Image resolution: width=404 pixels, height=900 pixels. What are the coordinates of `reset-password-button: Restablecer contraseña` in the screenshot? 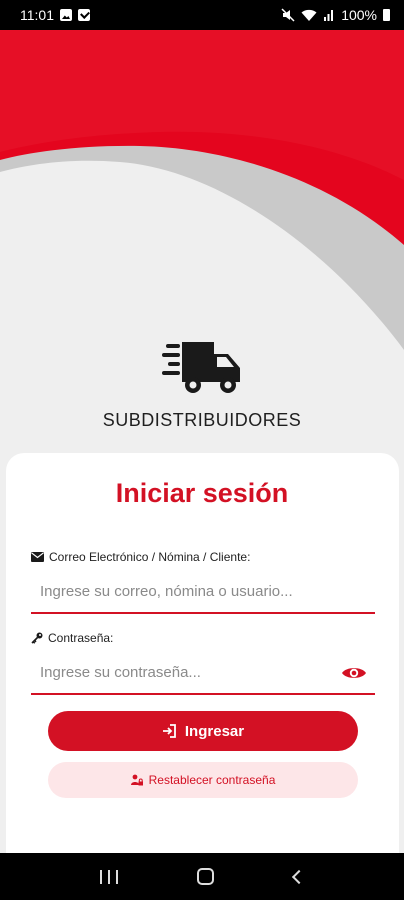 It's located at (203, 780).